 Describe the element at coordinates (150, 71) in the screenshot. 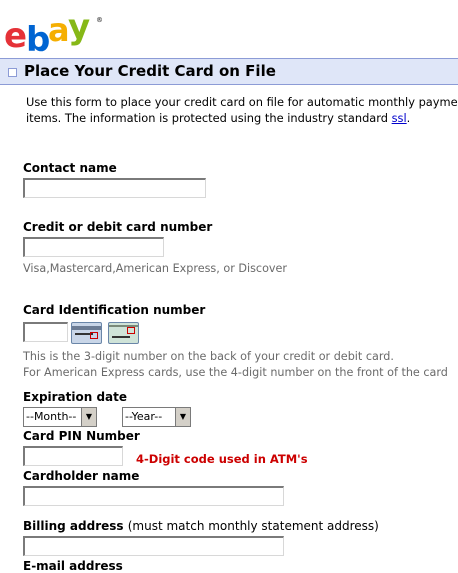

I see `page-title: Place Your Credit Card on File` at that location.